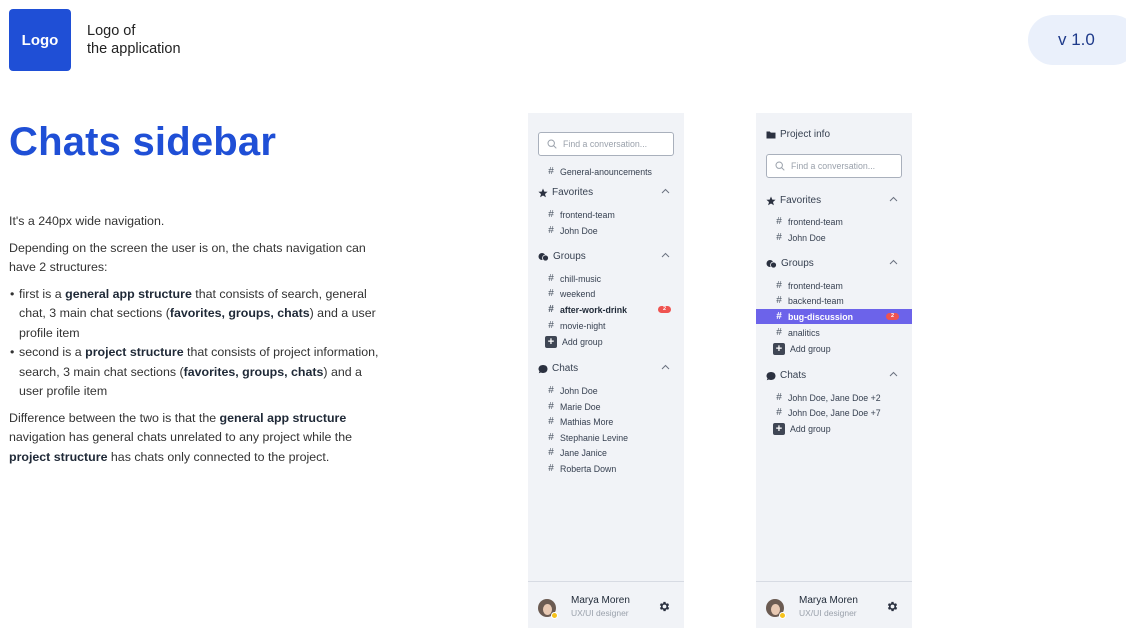 This screenshot has width=1126, height=628. What do you see at coordinates (606, 171) in the screenshot?
I see `general-chat-item: # General-anouncements` at bounding box center [606, 171].